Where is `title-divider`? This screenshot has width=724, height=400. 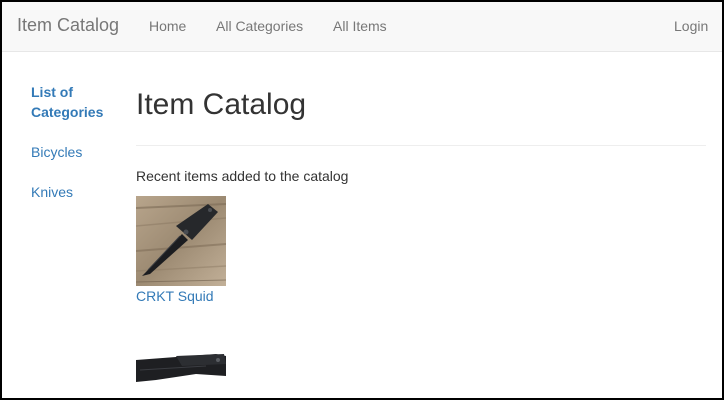 title-divider is located at coordinates (421, 145).